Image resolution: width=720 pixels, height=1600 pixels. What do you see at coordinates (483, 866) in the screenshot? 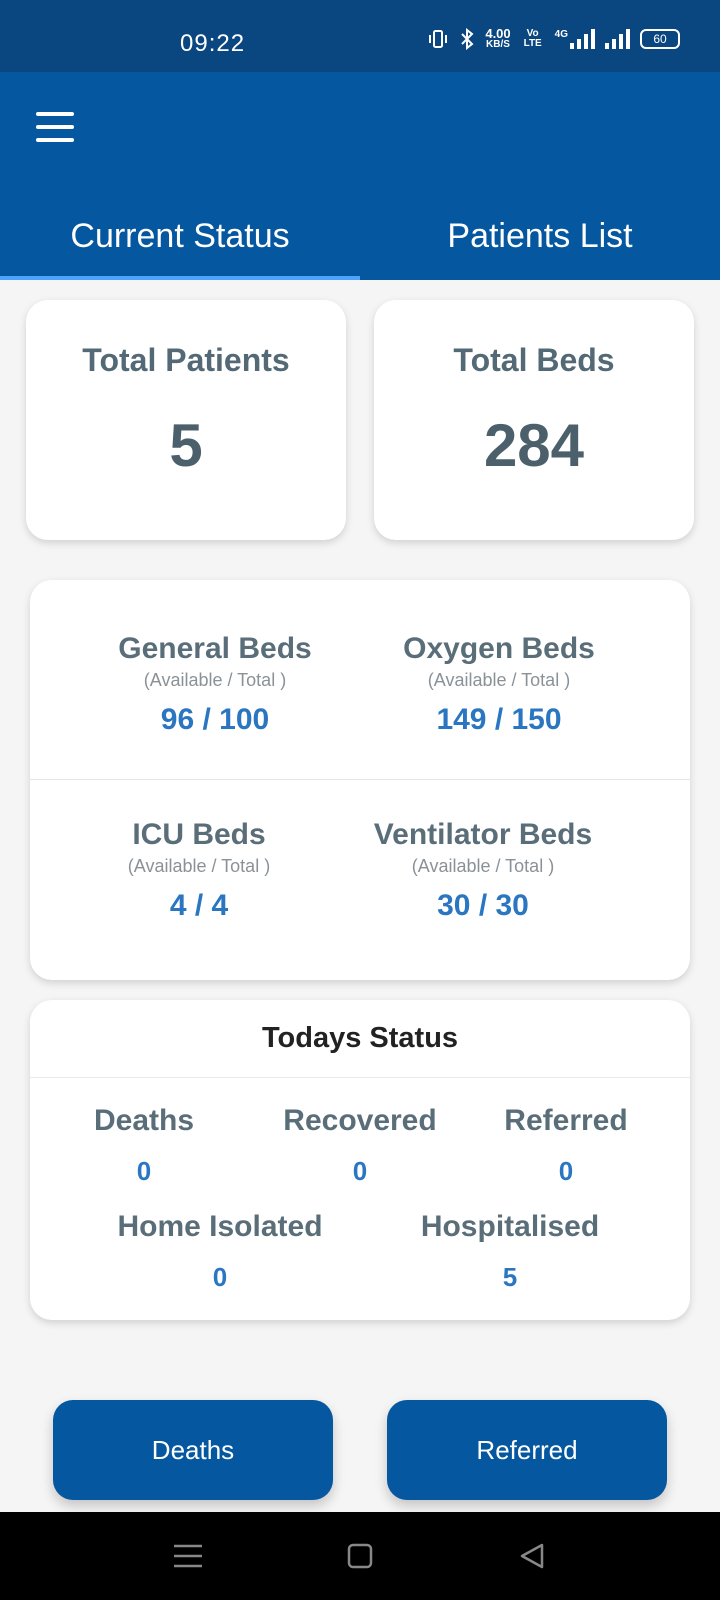
I see `ventilator-beds-sublabel: (Available / Total )` at bounding box center [483, 866].